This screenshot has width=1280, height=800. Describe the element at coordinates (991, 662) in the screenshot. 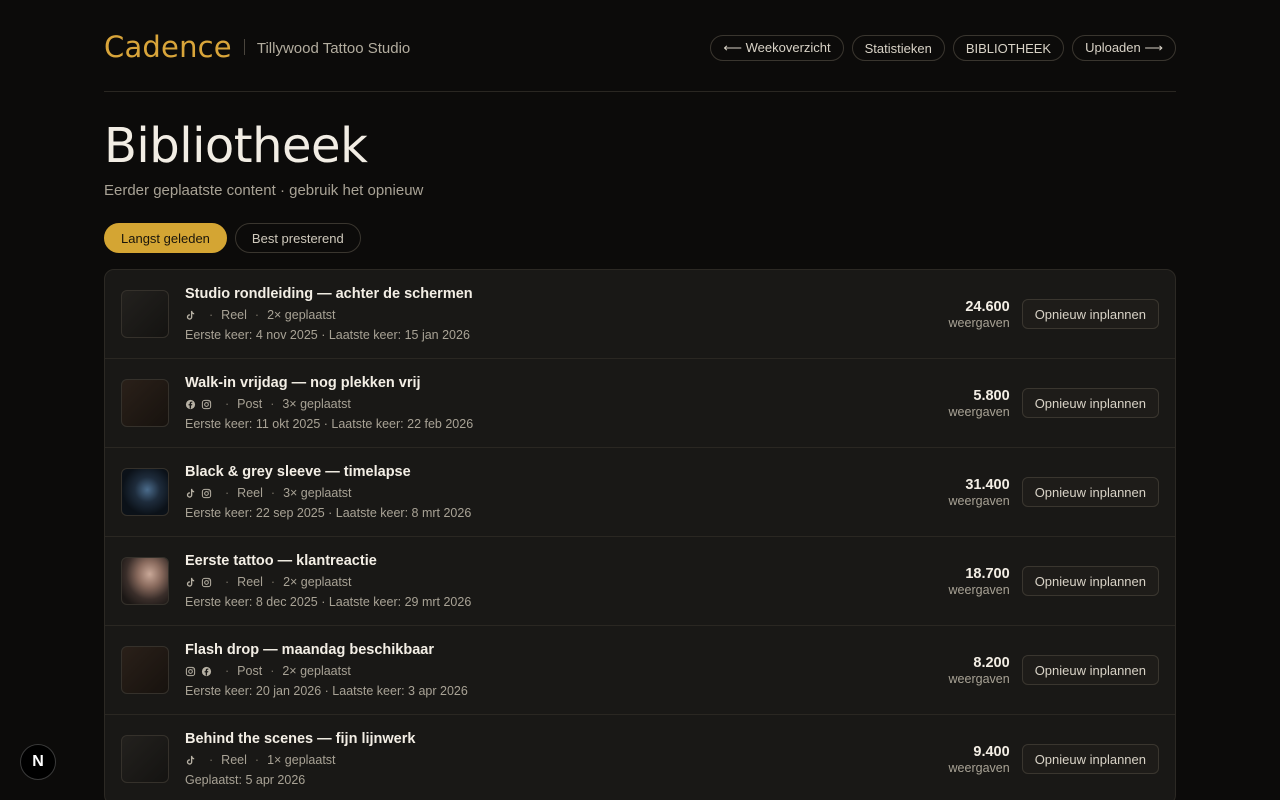

I see `view-count: 8.200` at that location.